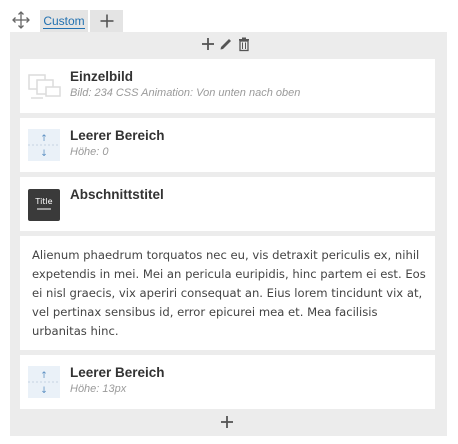 The width and height of the screenshot is (458, 444). I want to click on tab-custom-label: Custom, so click(64, 21).